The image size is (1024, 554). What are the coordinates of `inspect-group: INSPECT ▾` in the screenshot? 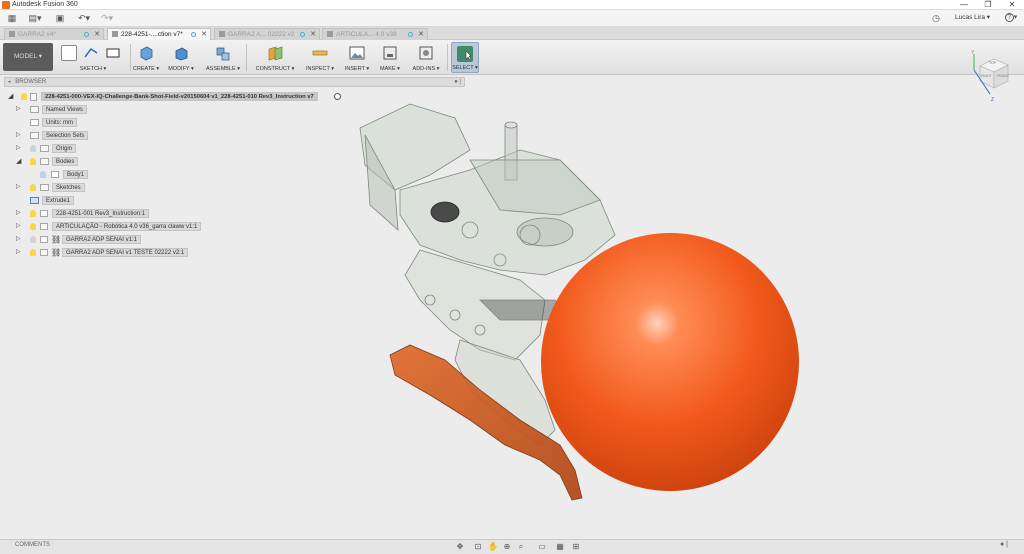 It's located at (320, 57).